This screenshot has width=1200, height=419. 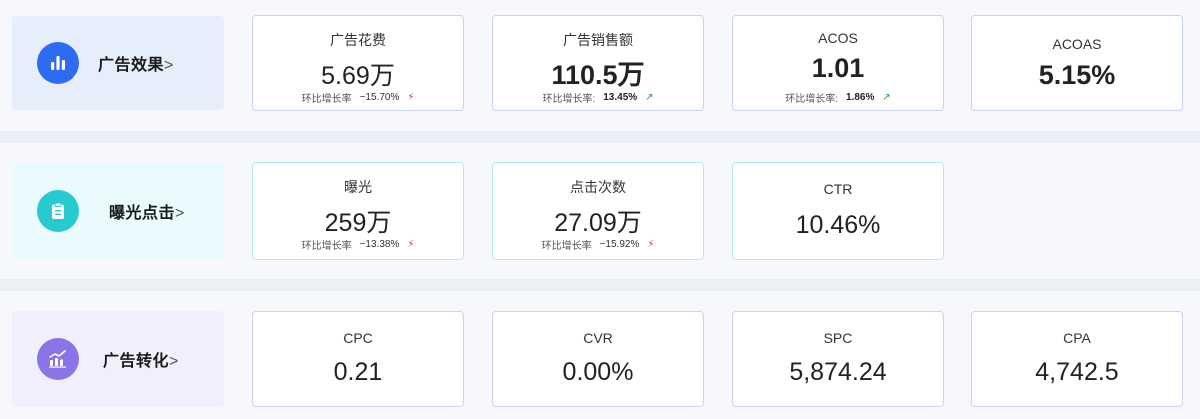 What do you see at coordinates (358, 76) in the screenshot?
I see `metric-value: 5.69万` at bounding box center [358, 76].